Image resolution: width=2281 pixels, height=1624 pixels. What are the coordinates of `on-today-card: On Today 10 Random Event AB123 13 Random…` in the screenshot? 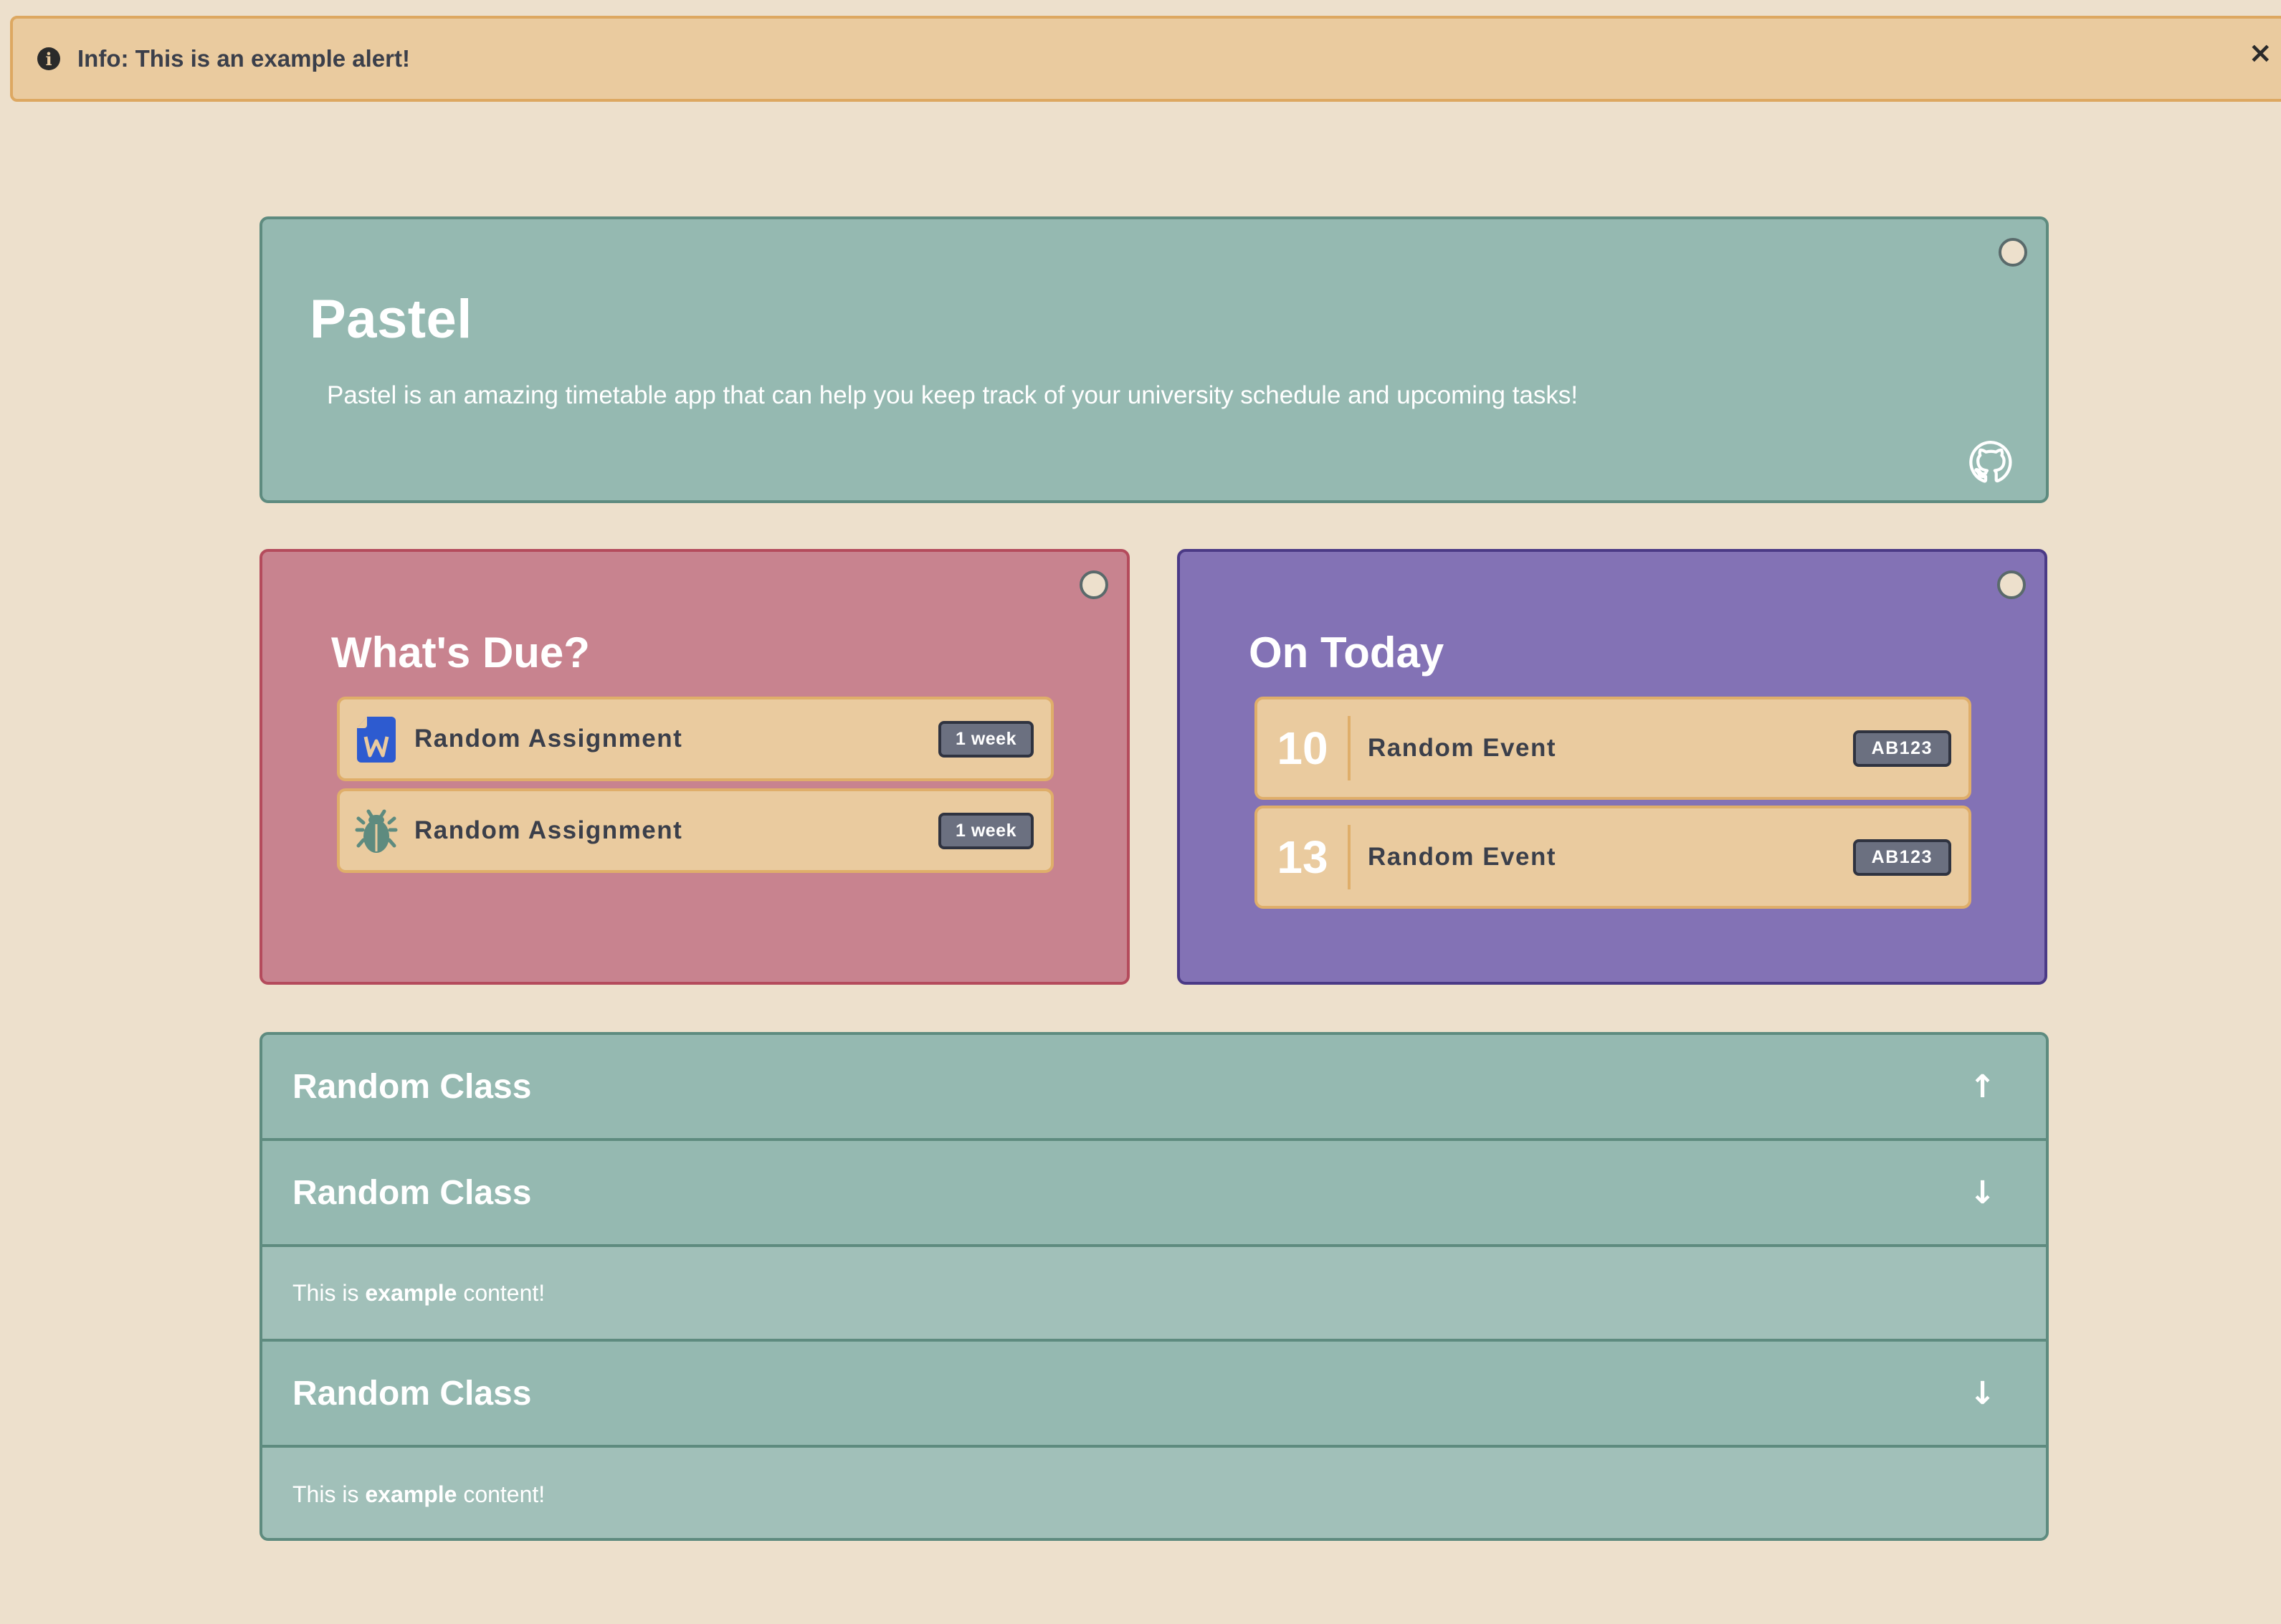 It's located at (1612, 767).